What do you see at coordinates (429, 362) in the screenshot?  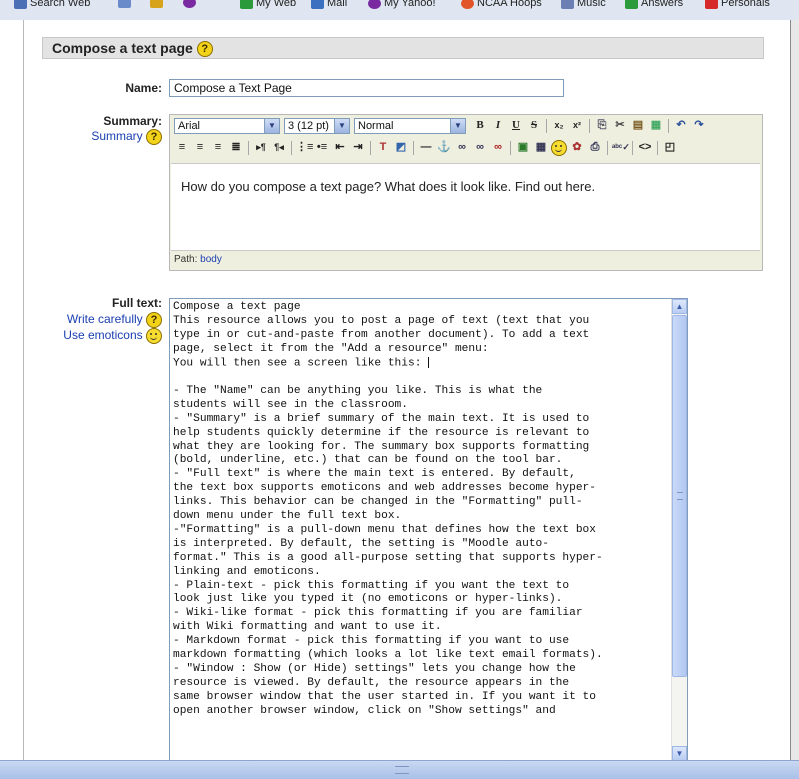 I see `text-cursor` at bounding box center [429, 362].